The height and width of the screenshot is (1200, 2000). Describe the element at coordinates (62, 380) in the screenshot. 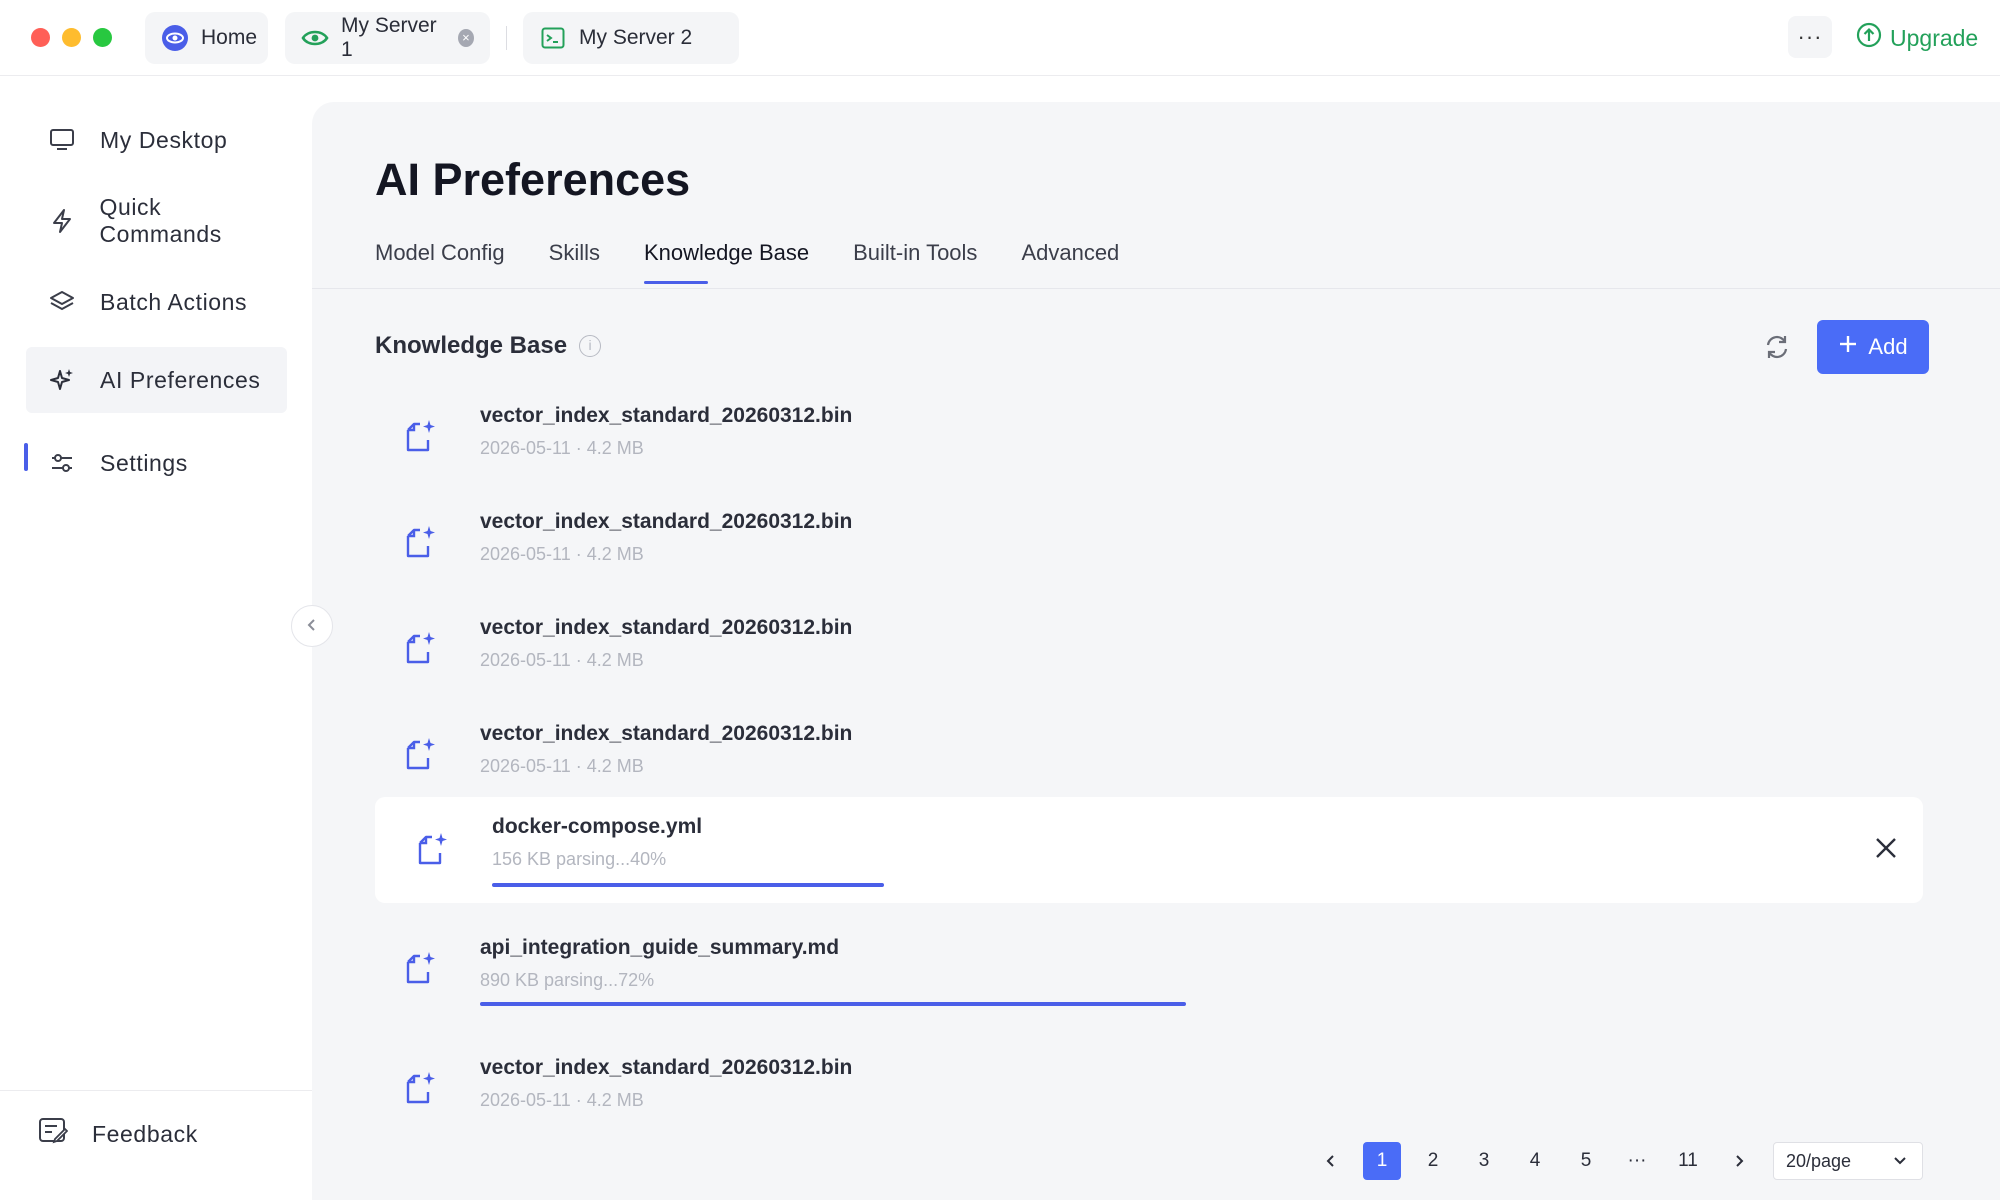

I see `sparkle-icon` at that location.